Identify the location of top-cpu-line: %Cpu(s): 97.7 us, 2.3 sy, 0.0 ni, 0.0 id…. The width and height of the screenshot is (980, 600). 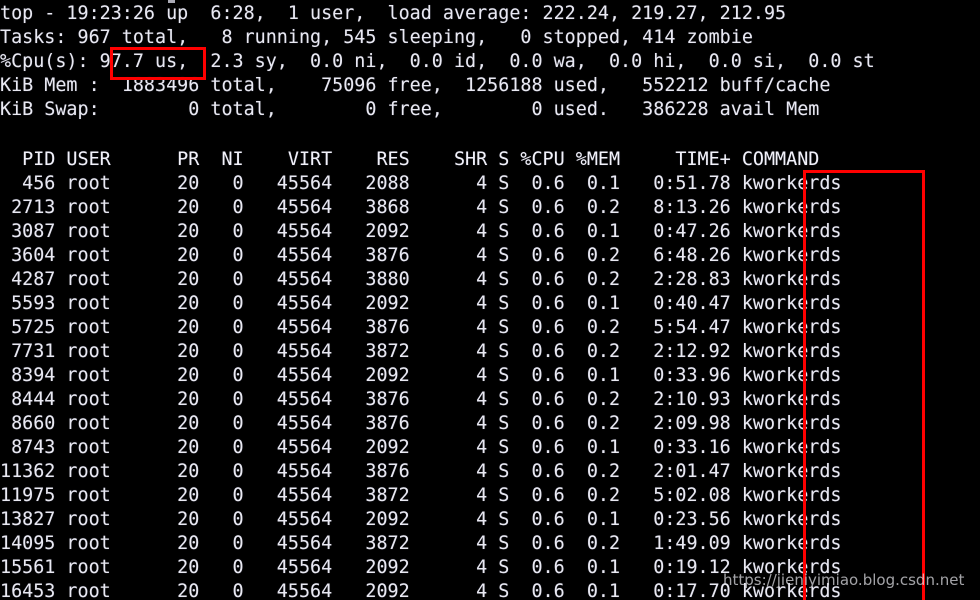
(437, 61).